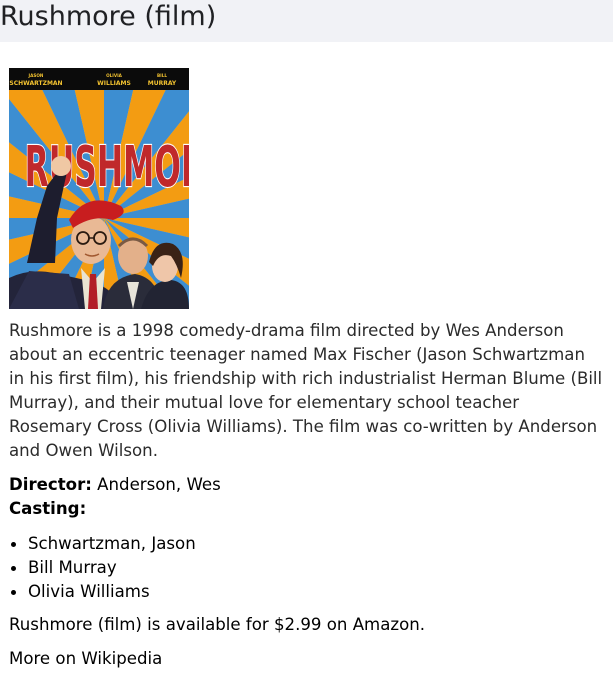 Image resolution: width=613 pixels, height=681 pixels. What do you see at coordinates (159, 484) in the screenshot?
I see `director-value: Anderson, Wes` at bounding box center [159, 484].